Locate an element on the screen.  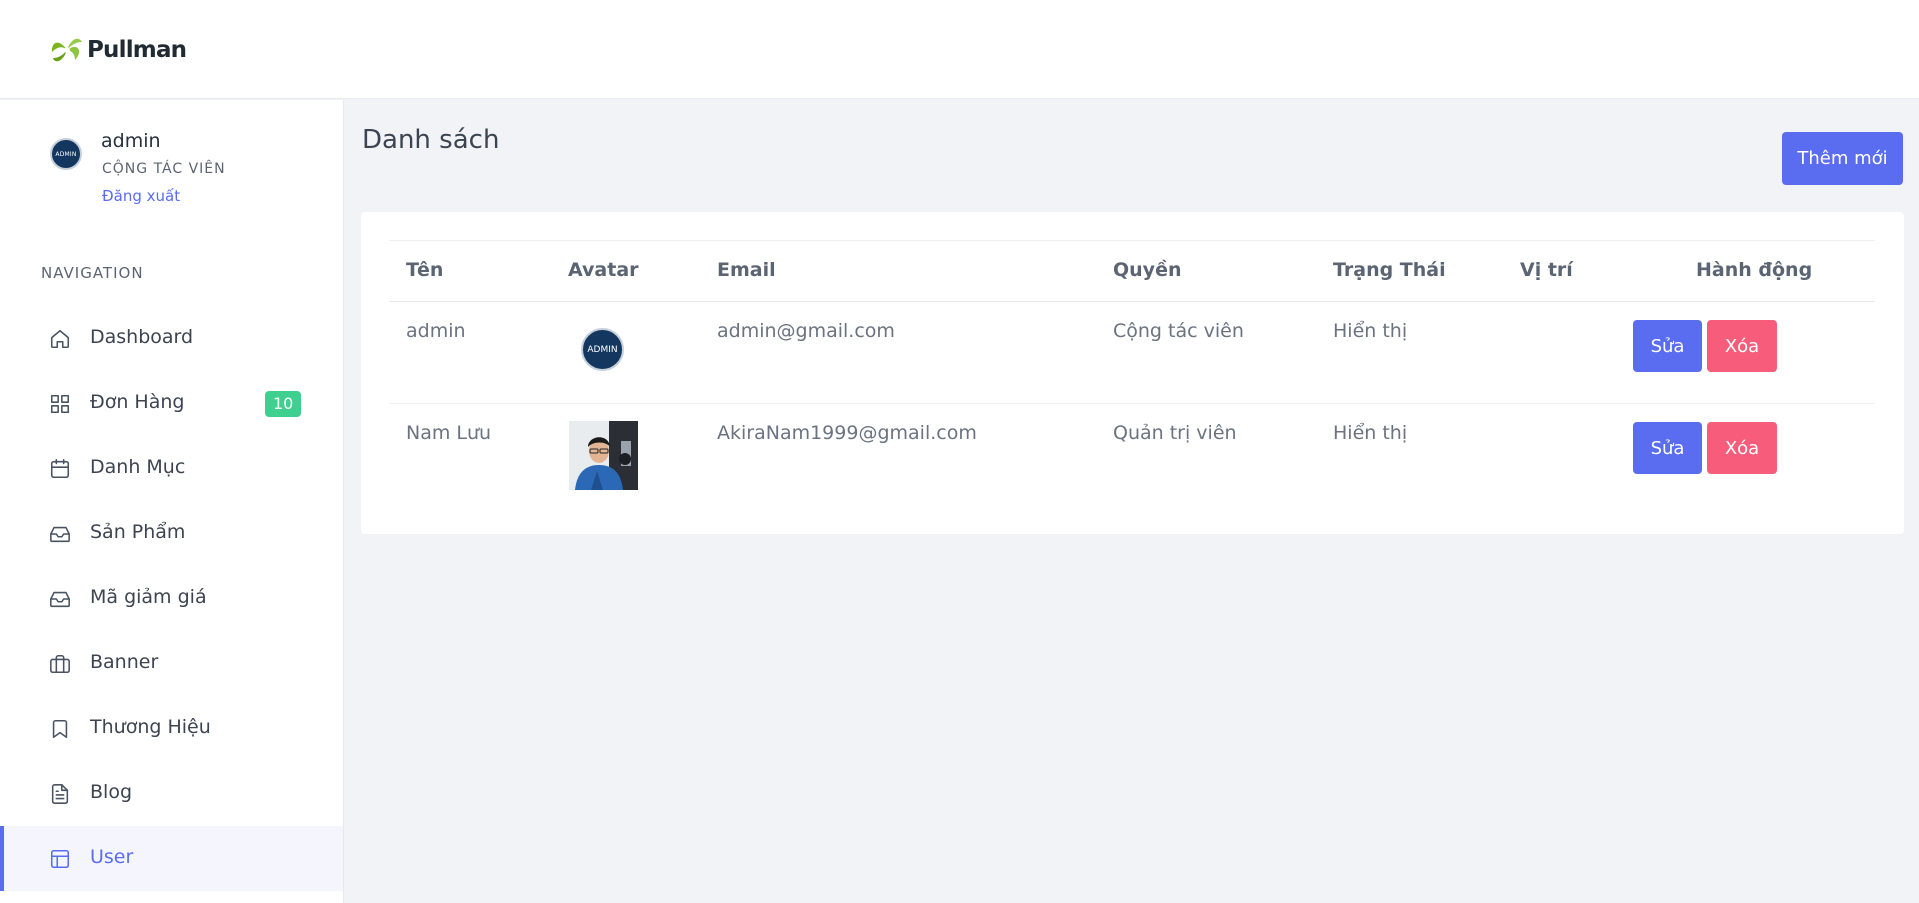
user-role: CỘNG TÁC VIÊN is located at coordinates (164, 169).